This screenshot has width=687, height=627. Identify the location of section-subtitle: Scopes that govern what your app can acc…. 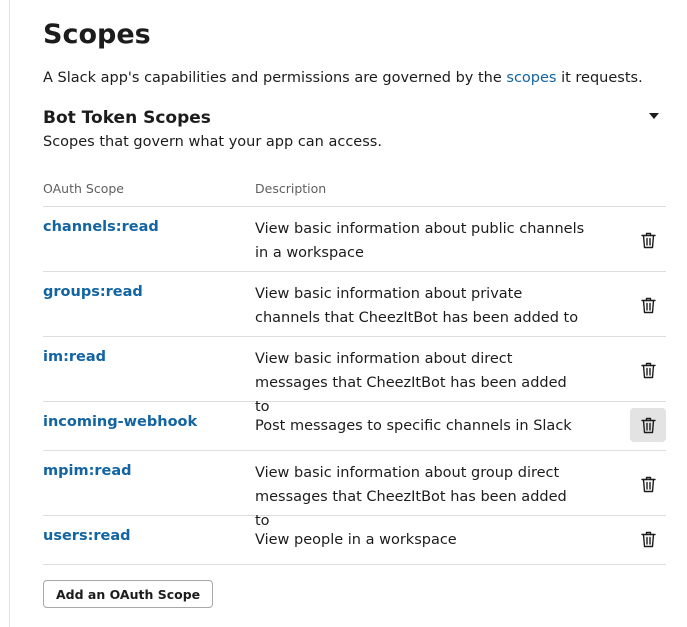
(212, 142).